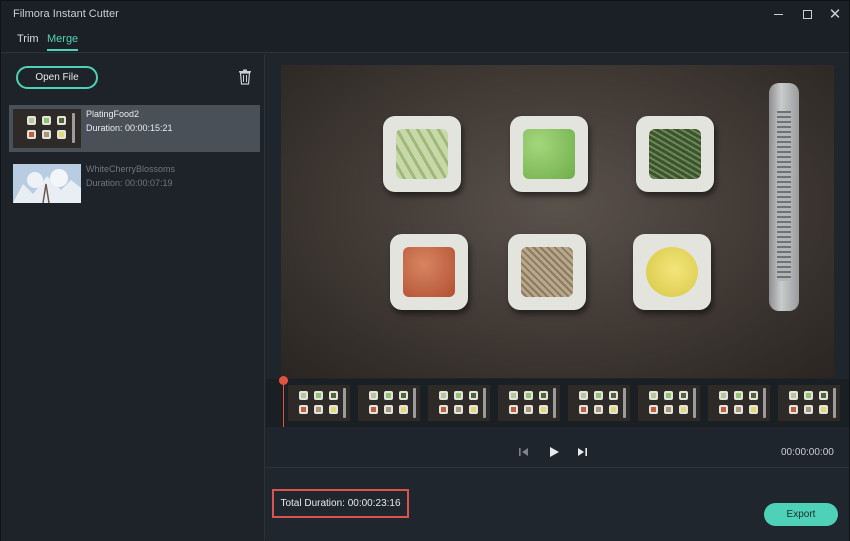 The width and height of the screenshot is (850, 541). I want to click on open-file-button: Open File, so click(57, 77).